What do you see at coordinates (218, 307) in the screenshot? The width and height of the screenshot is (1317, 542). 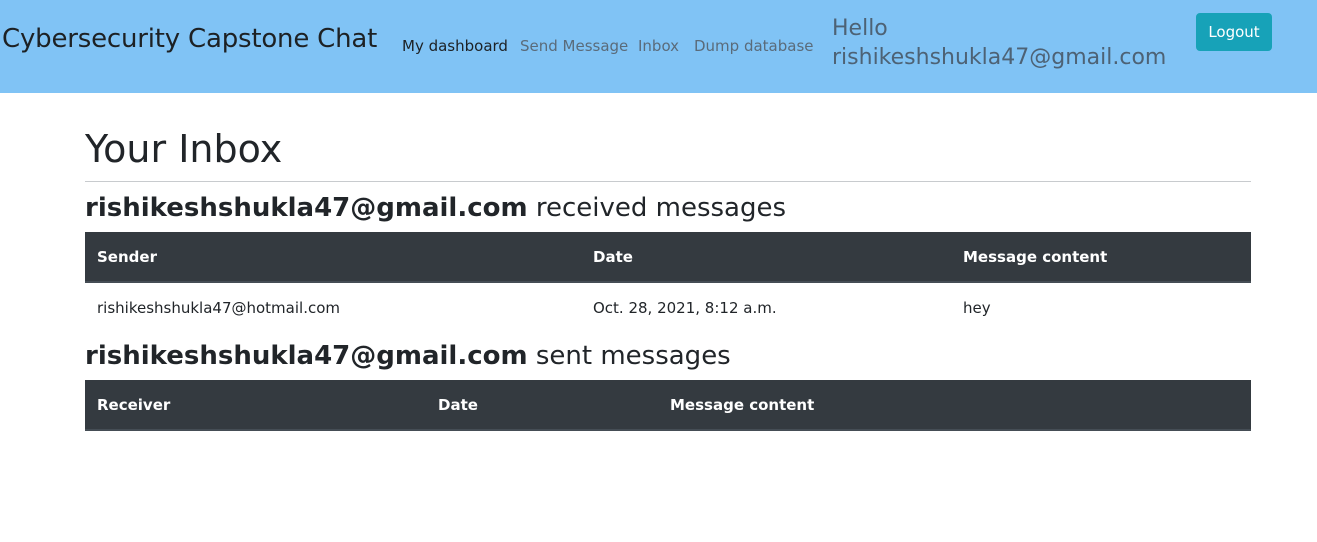 I see `cell-sender: rishikeshshukla47@hotmail.com` at bounding box center [218, 307].